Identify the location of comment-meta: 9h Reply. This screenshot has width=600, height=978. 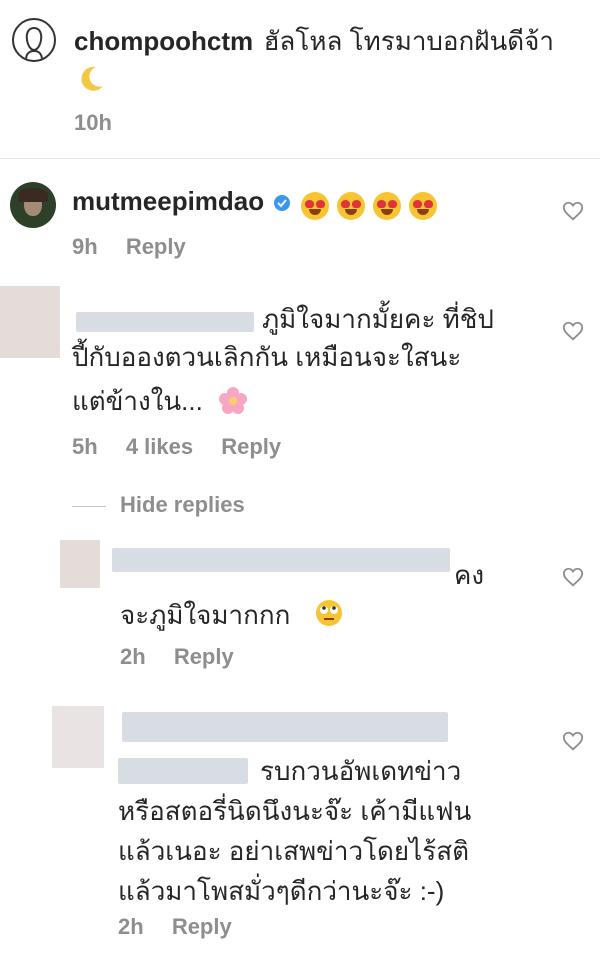
(140, 247).